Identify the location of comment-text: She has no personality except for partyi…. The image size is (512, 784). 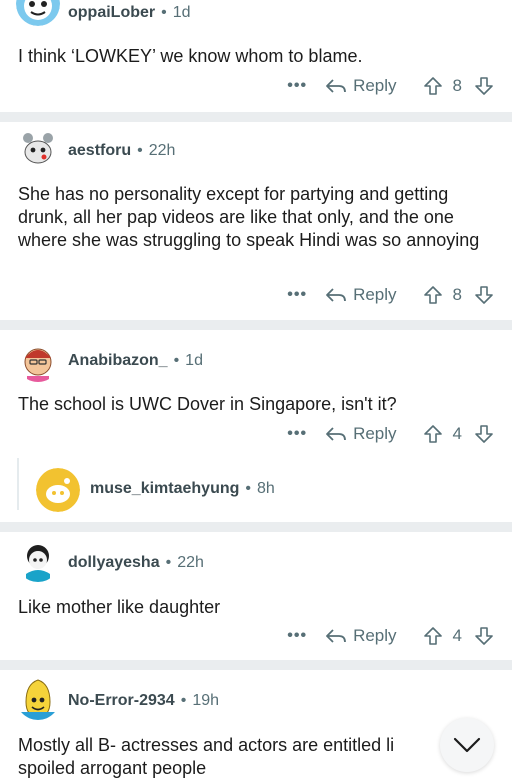
(249, 217).